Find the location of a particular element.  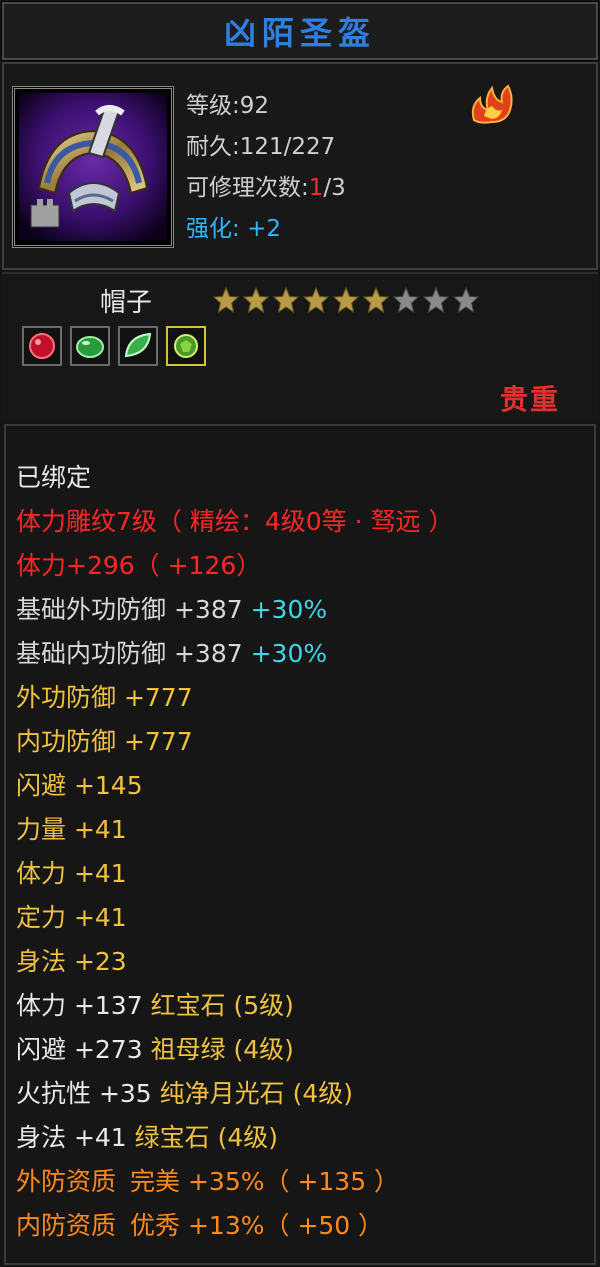

red-gem-icon is located at coordinates (42, 346).